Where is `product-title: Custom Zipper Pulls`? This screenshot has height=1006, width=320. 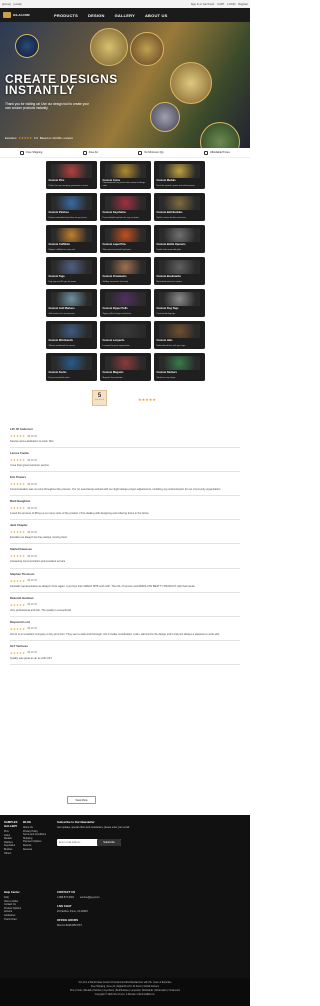
product-title: Custom Zipper Pulls is located at coordinates (115, 308).